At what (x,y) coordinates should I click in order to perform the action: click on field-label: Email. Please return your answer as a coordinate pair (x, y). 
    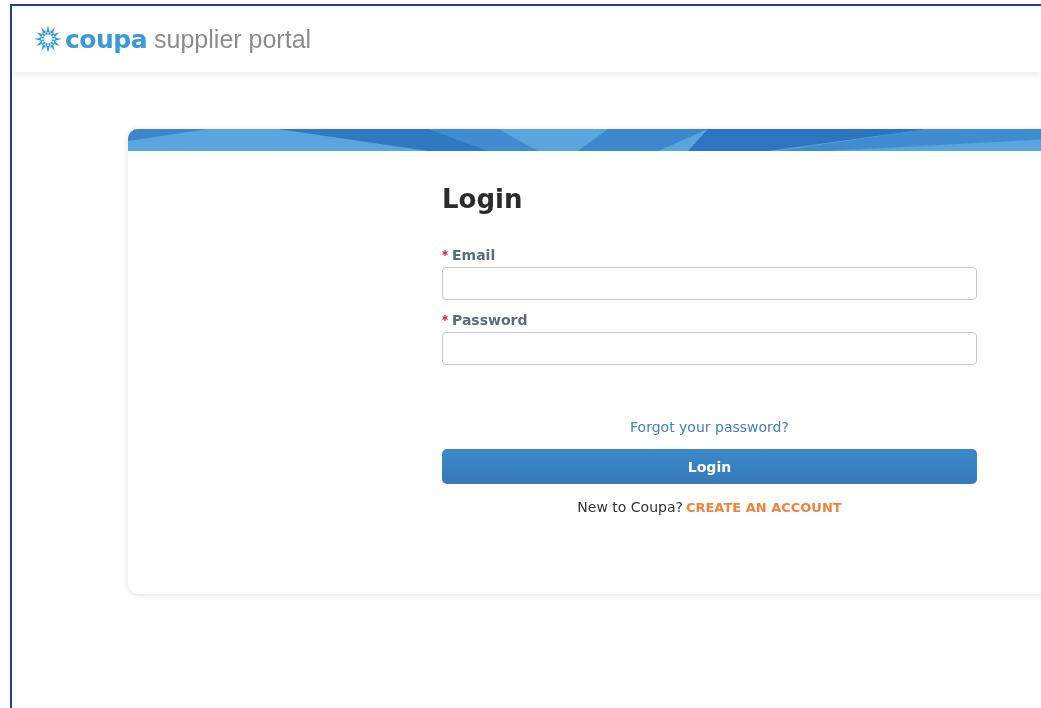
    Looking at the image, I should click on (474, 255).